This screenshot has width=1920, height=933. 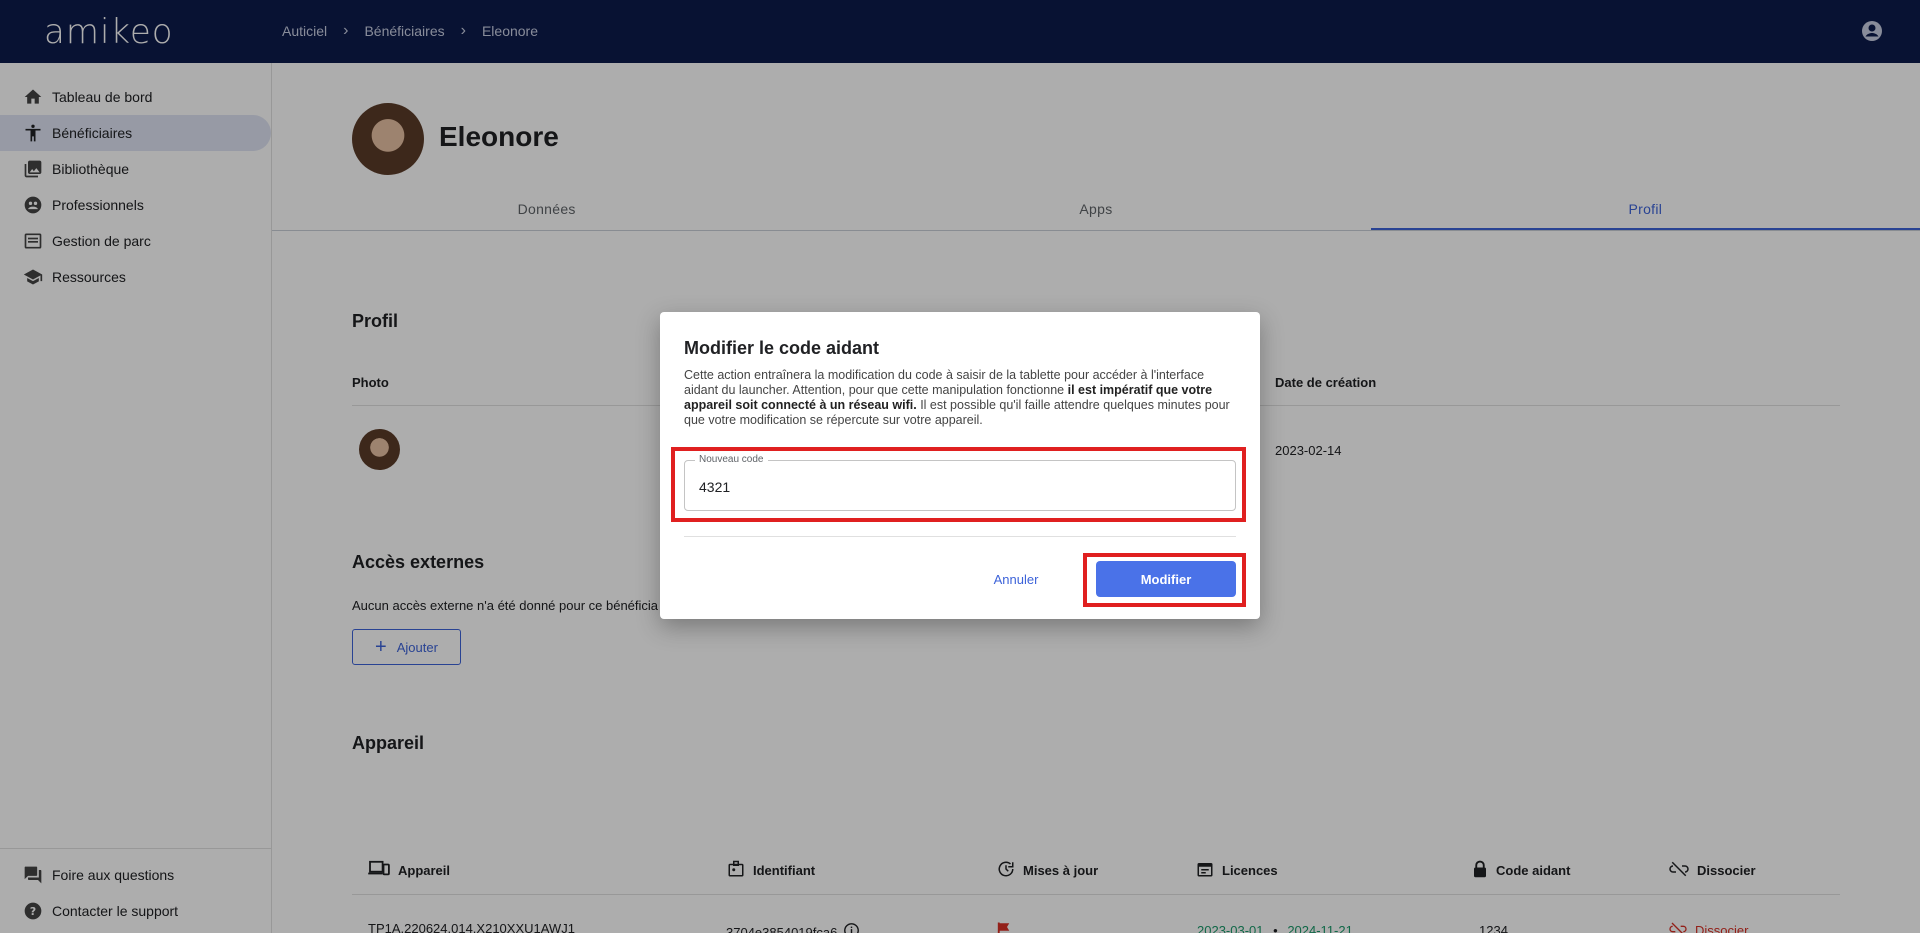 I want to click on highlight-box-button, so click(x=1164, y=580).